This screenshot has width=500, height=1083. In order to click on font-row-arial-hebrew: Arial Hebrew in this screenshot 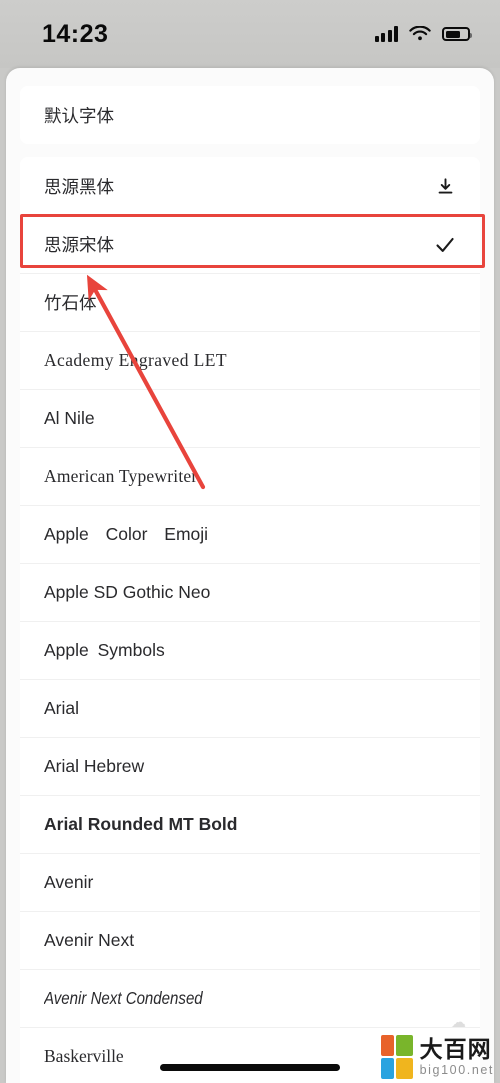, I will do `click(250, 766)`.